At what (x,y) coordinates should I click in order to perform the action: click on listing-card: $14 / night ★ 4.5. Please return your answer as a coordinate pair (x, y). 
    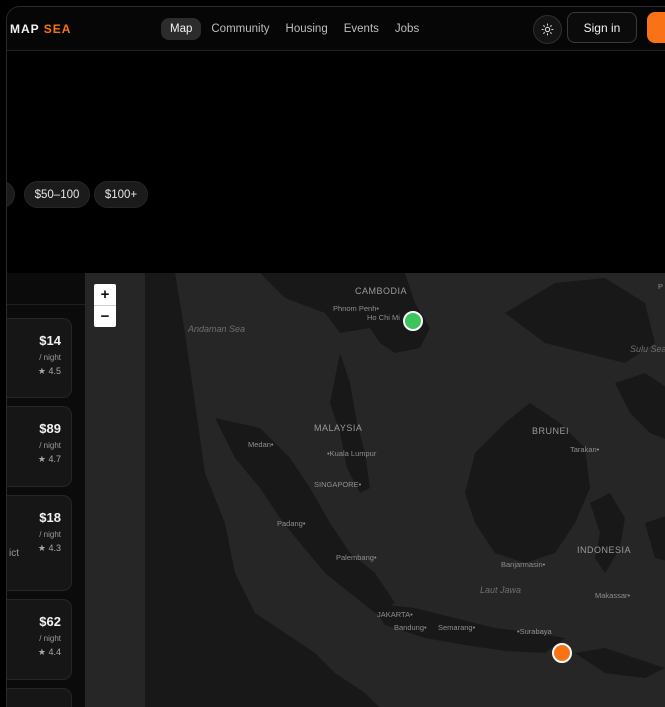
    Looking at the image, I should click on (39, 358).